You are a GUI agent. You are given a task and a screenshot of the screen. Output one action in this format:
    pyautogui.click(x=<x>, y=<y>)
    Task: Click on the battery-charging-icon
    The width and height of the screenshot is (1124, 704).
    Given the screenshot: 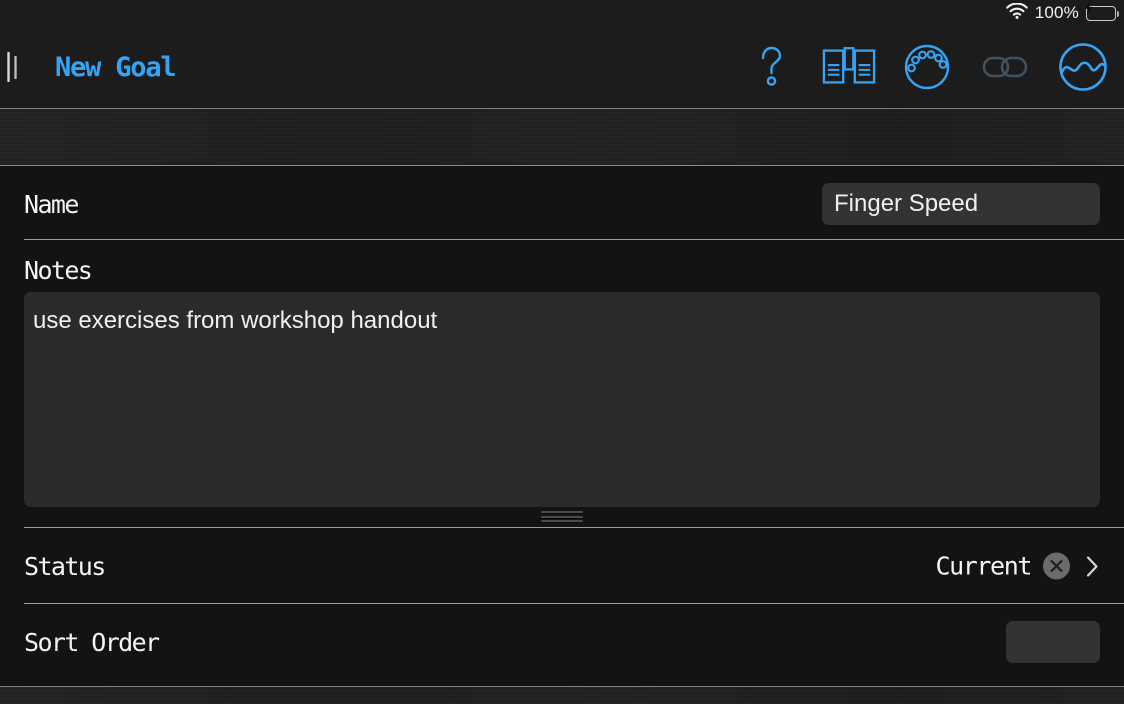 What is the action you would take?
    pyautogui.click(x=1101, y=11)
    